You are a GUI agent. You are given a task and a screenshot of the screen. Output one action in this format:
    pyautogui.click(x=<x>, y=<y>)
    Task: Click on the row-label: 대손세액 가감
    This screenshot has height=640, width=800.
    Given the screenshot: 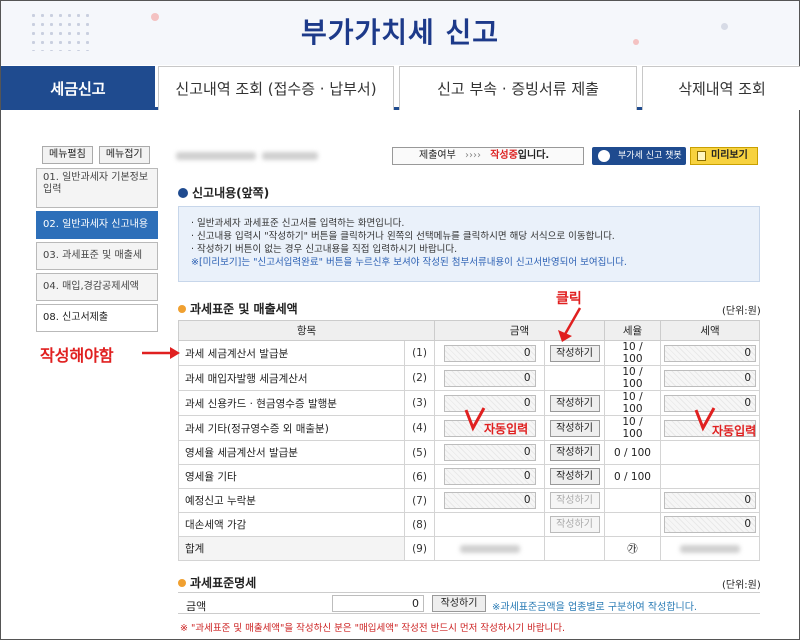 What is the action you would take?
    pyautogui.click(x=291, y=524)
    